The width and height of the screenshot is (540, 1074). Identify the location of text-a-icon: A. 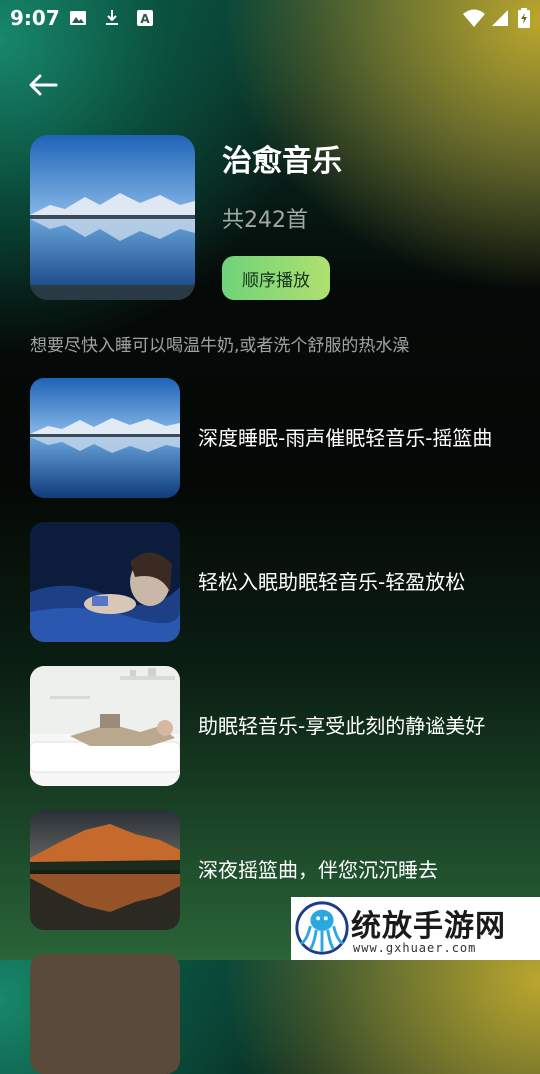
(145, 18).